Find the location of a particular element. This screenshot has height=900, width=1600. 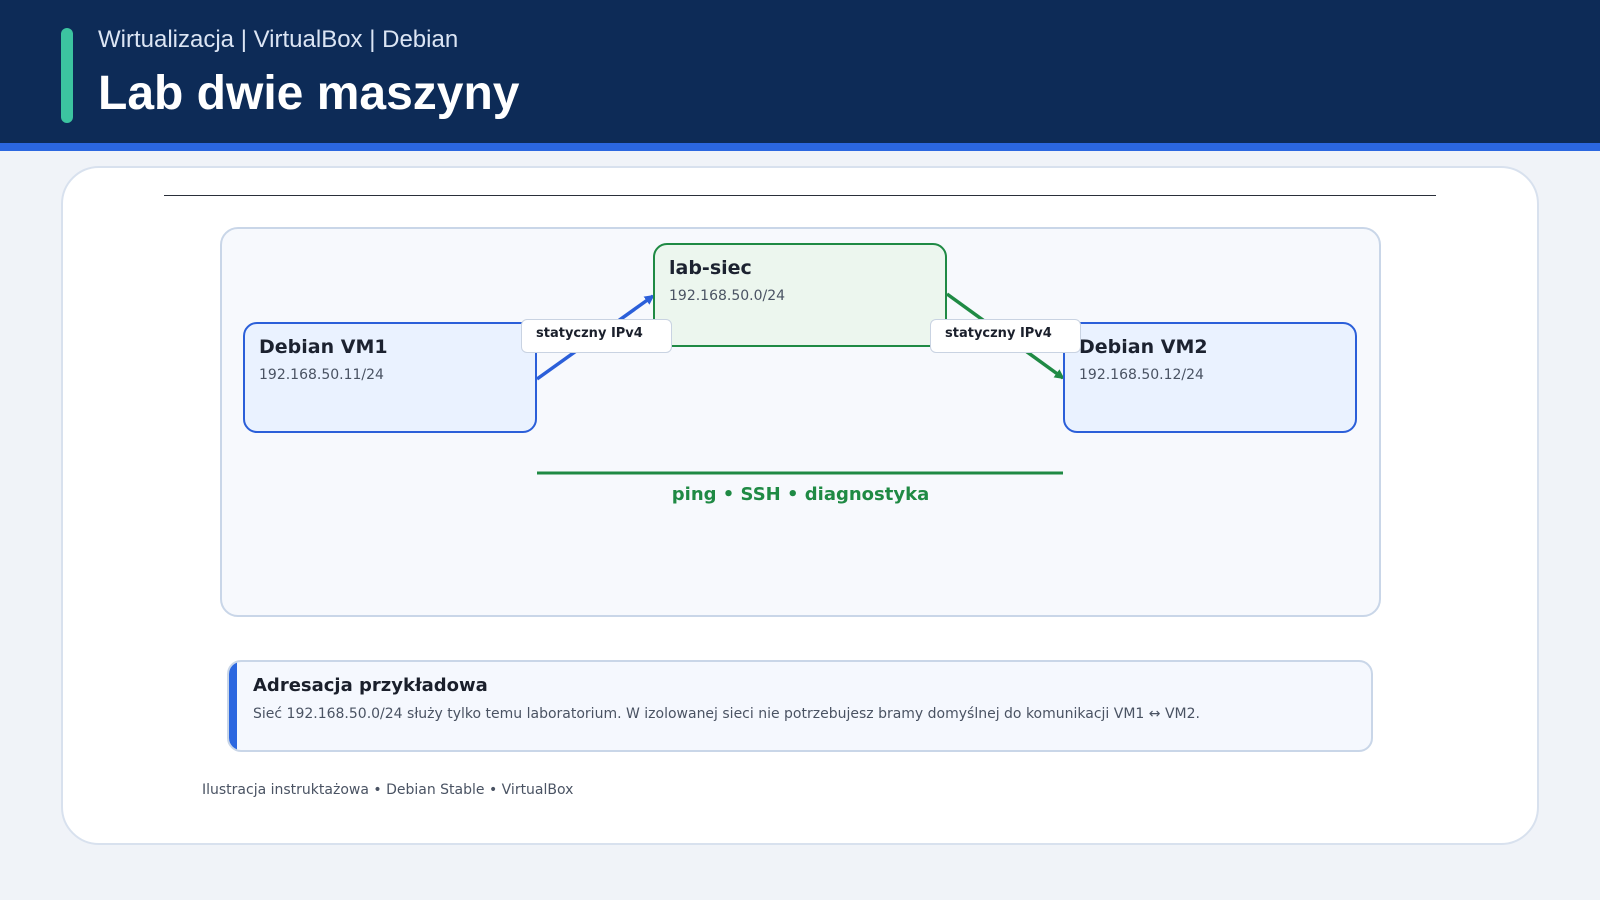

edge-label-right: statyczny IPv4 is located at coordinates (1005, 336).